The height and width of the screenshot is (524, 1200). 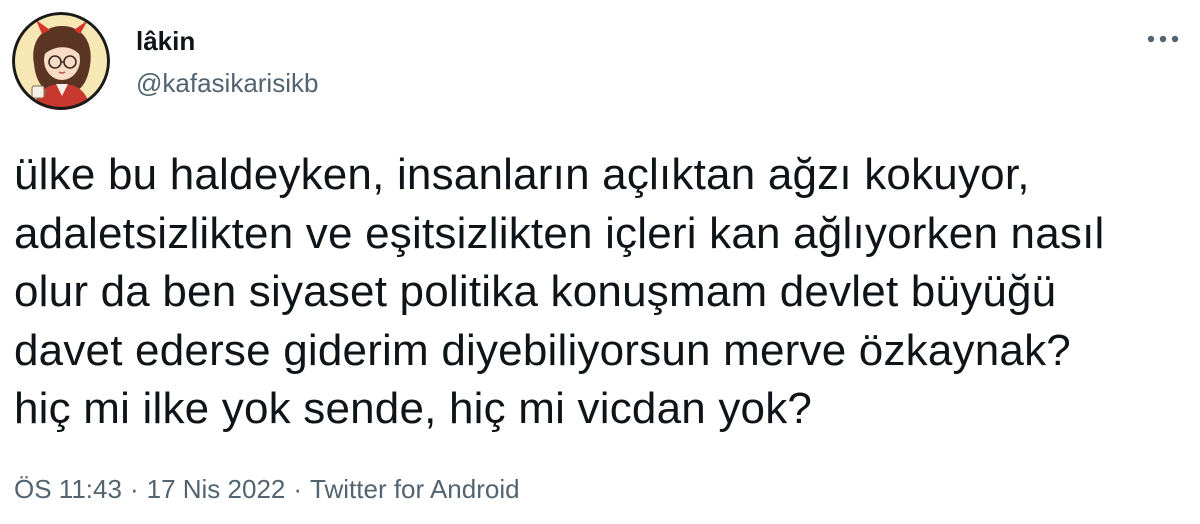 I want to click on avatar-illustration, so click(x=61, y=61).